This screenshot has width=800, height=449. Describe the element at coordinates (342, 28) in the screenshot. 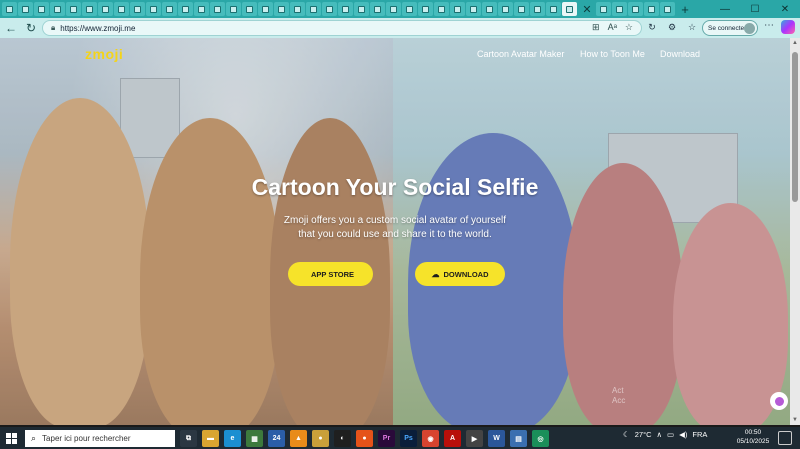

I see `url-field: 🔒︎ https://www.zmoji.me ⊞ Aᵃ ☆` at that location.